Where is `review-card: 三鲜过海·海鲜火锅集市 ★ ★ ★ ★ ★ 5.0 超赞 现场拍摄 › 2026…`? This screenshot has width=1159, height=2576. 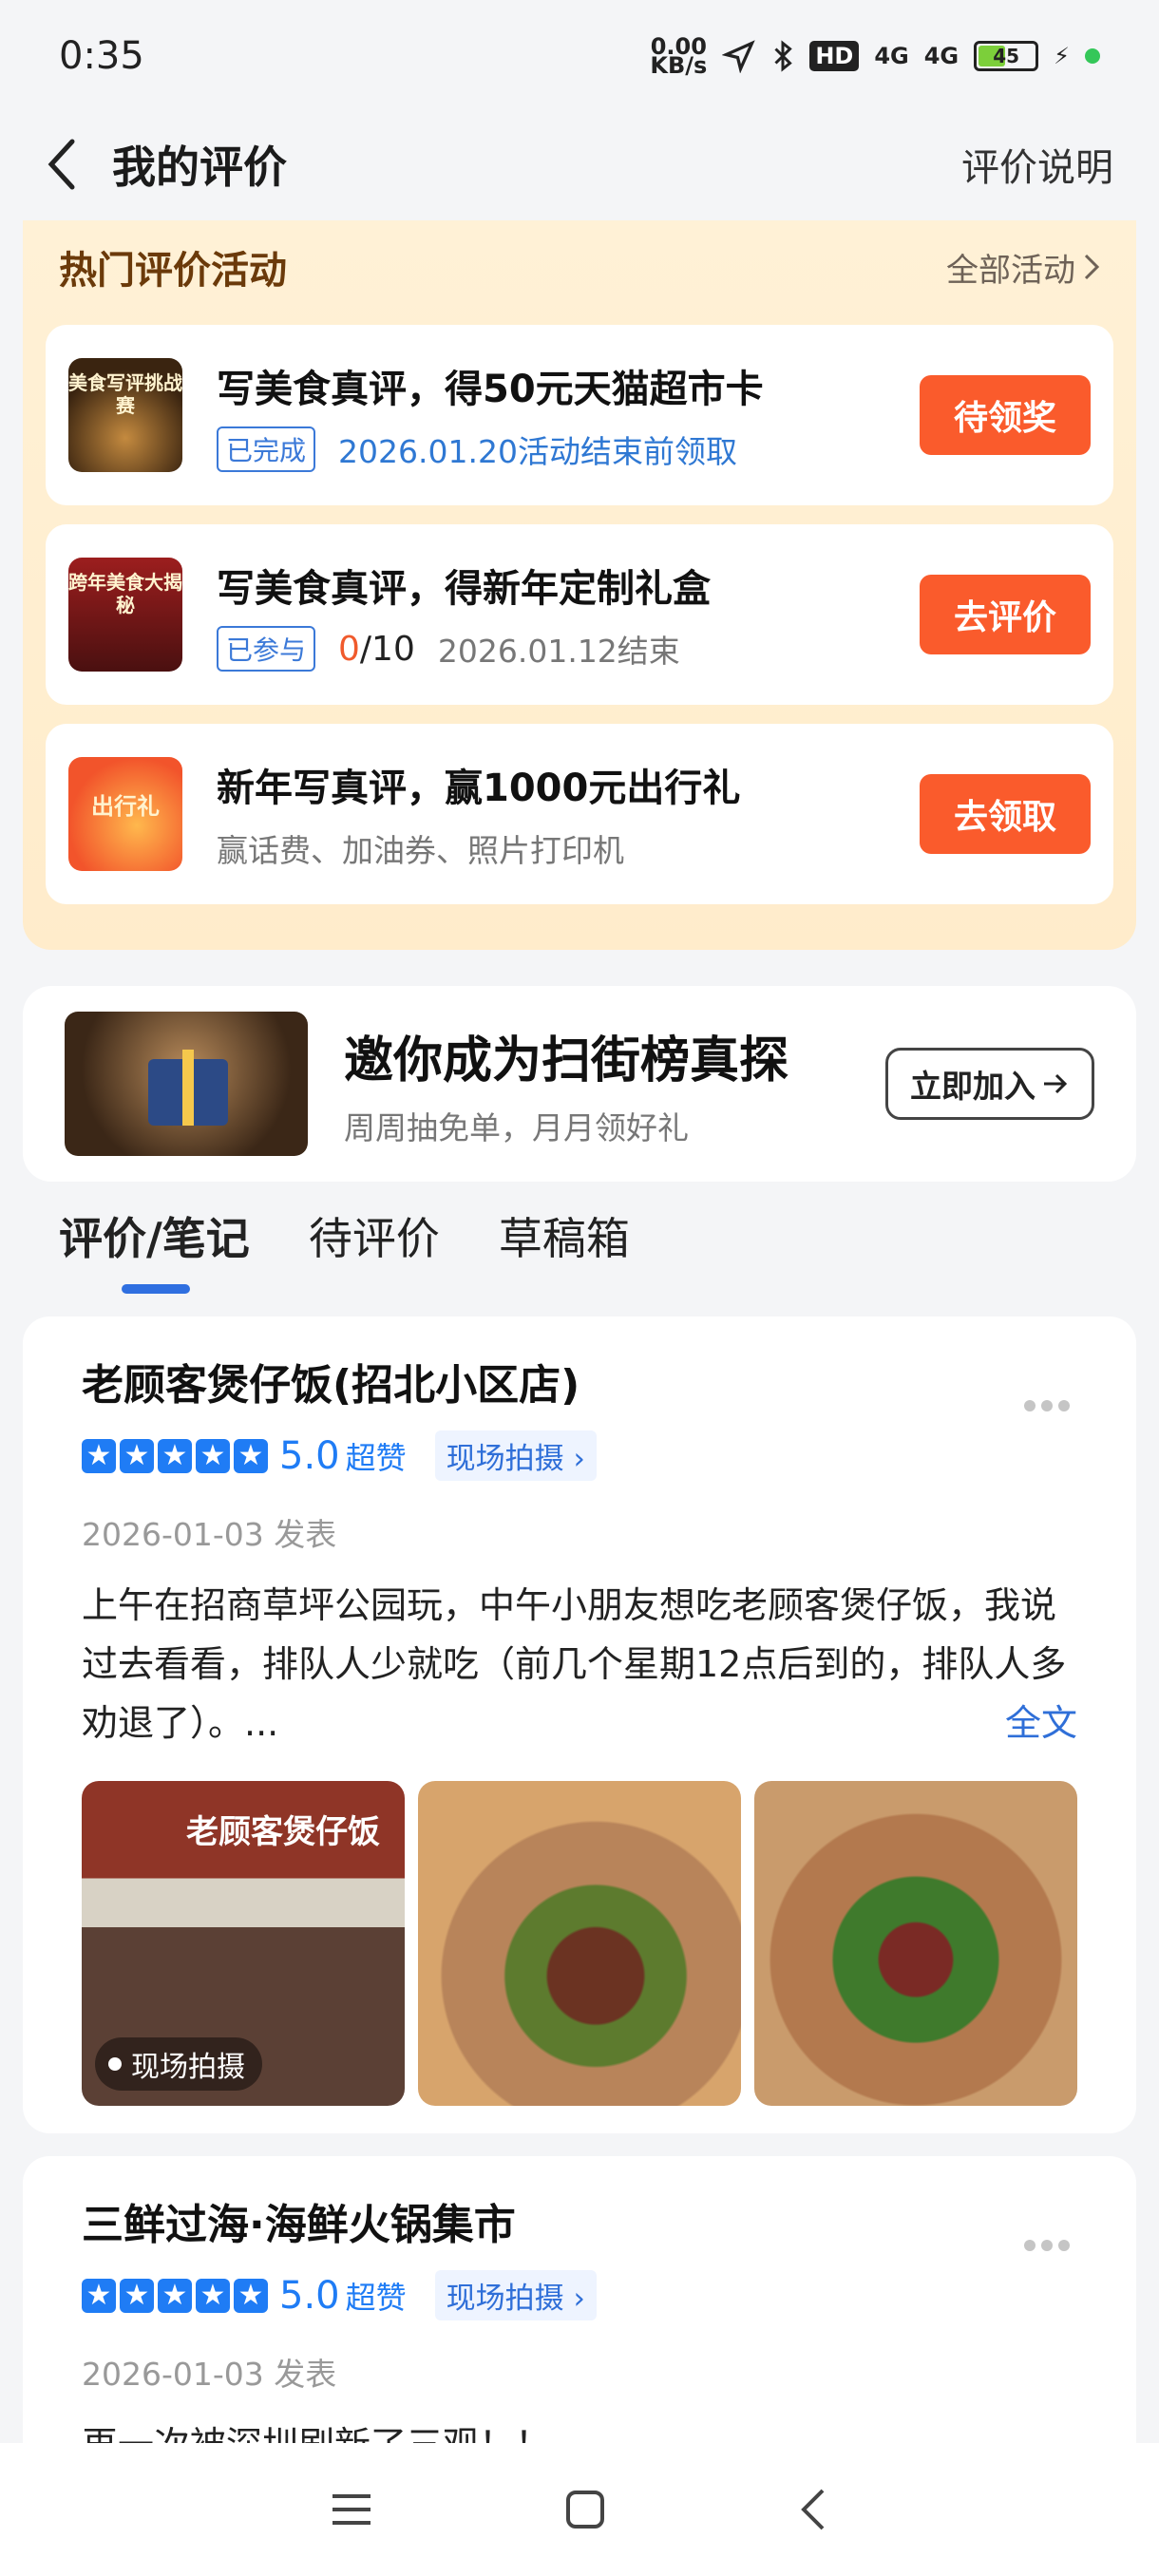
review-card: 三鲜过海·海鲜火锅集市 ★ ★ ★ ★ ★ 5.0 超赞 现场拍摄 › 2026… is located at coordinates (579, 2313).